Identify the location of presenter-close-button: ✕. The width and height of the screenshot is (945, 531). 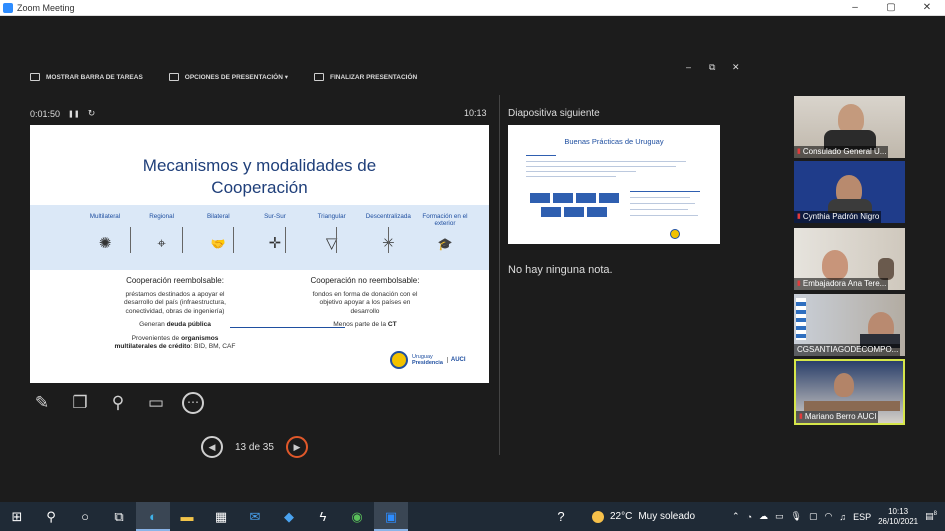
(736, 67).